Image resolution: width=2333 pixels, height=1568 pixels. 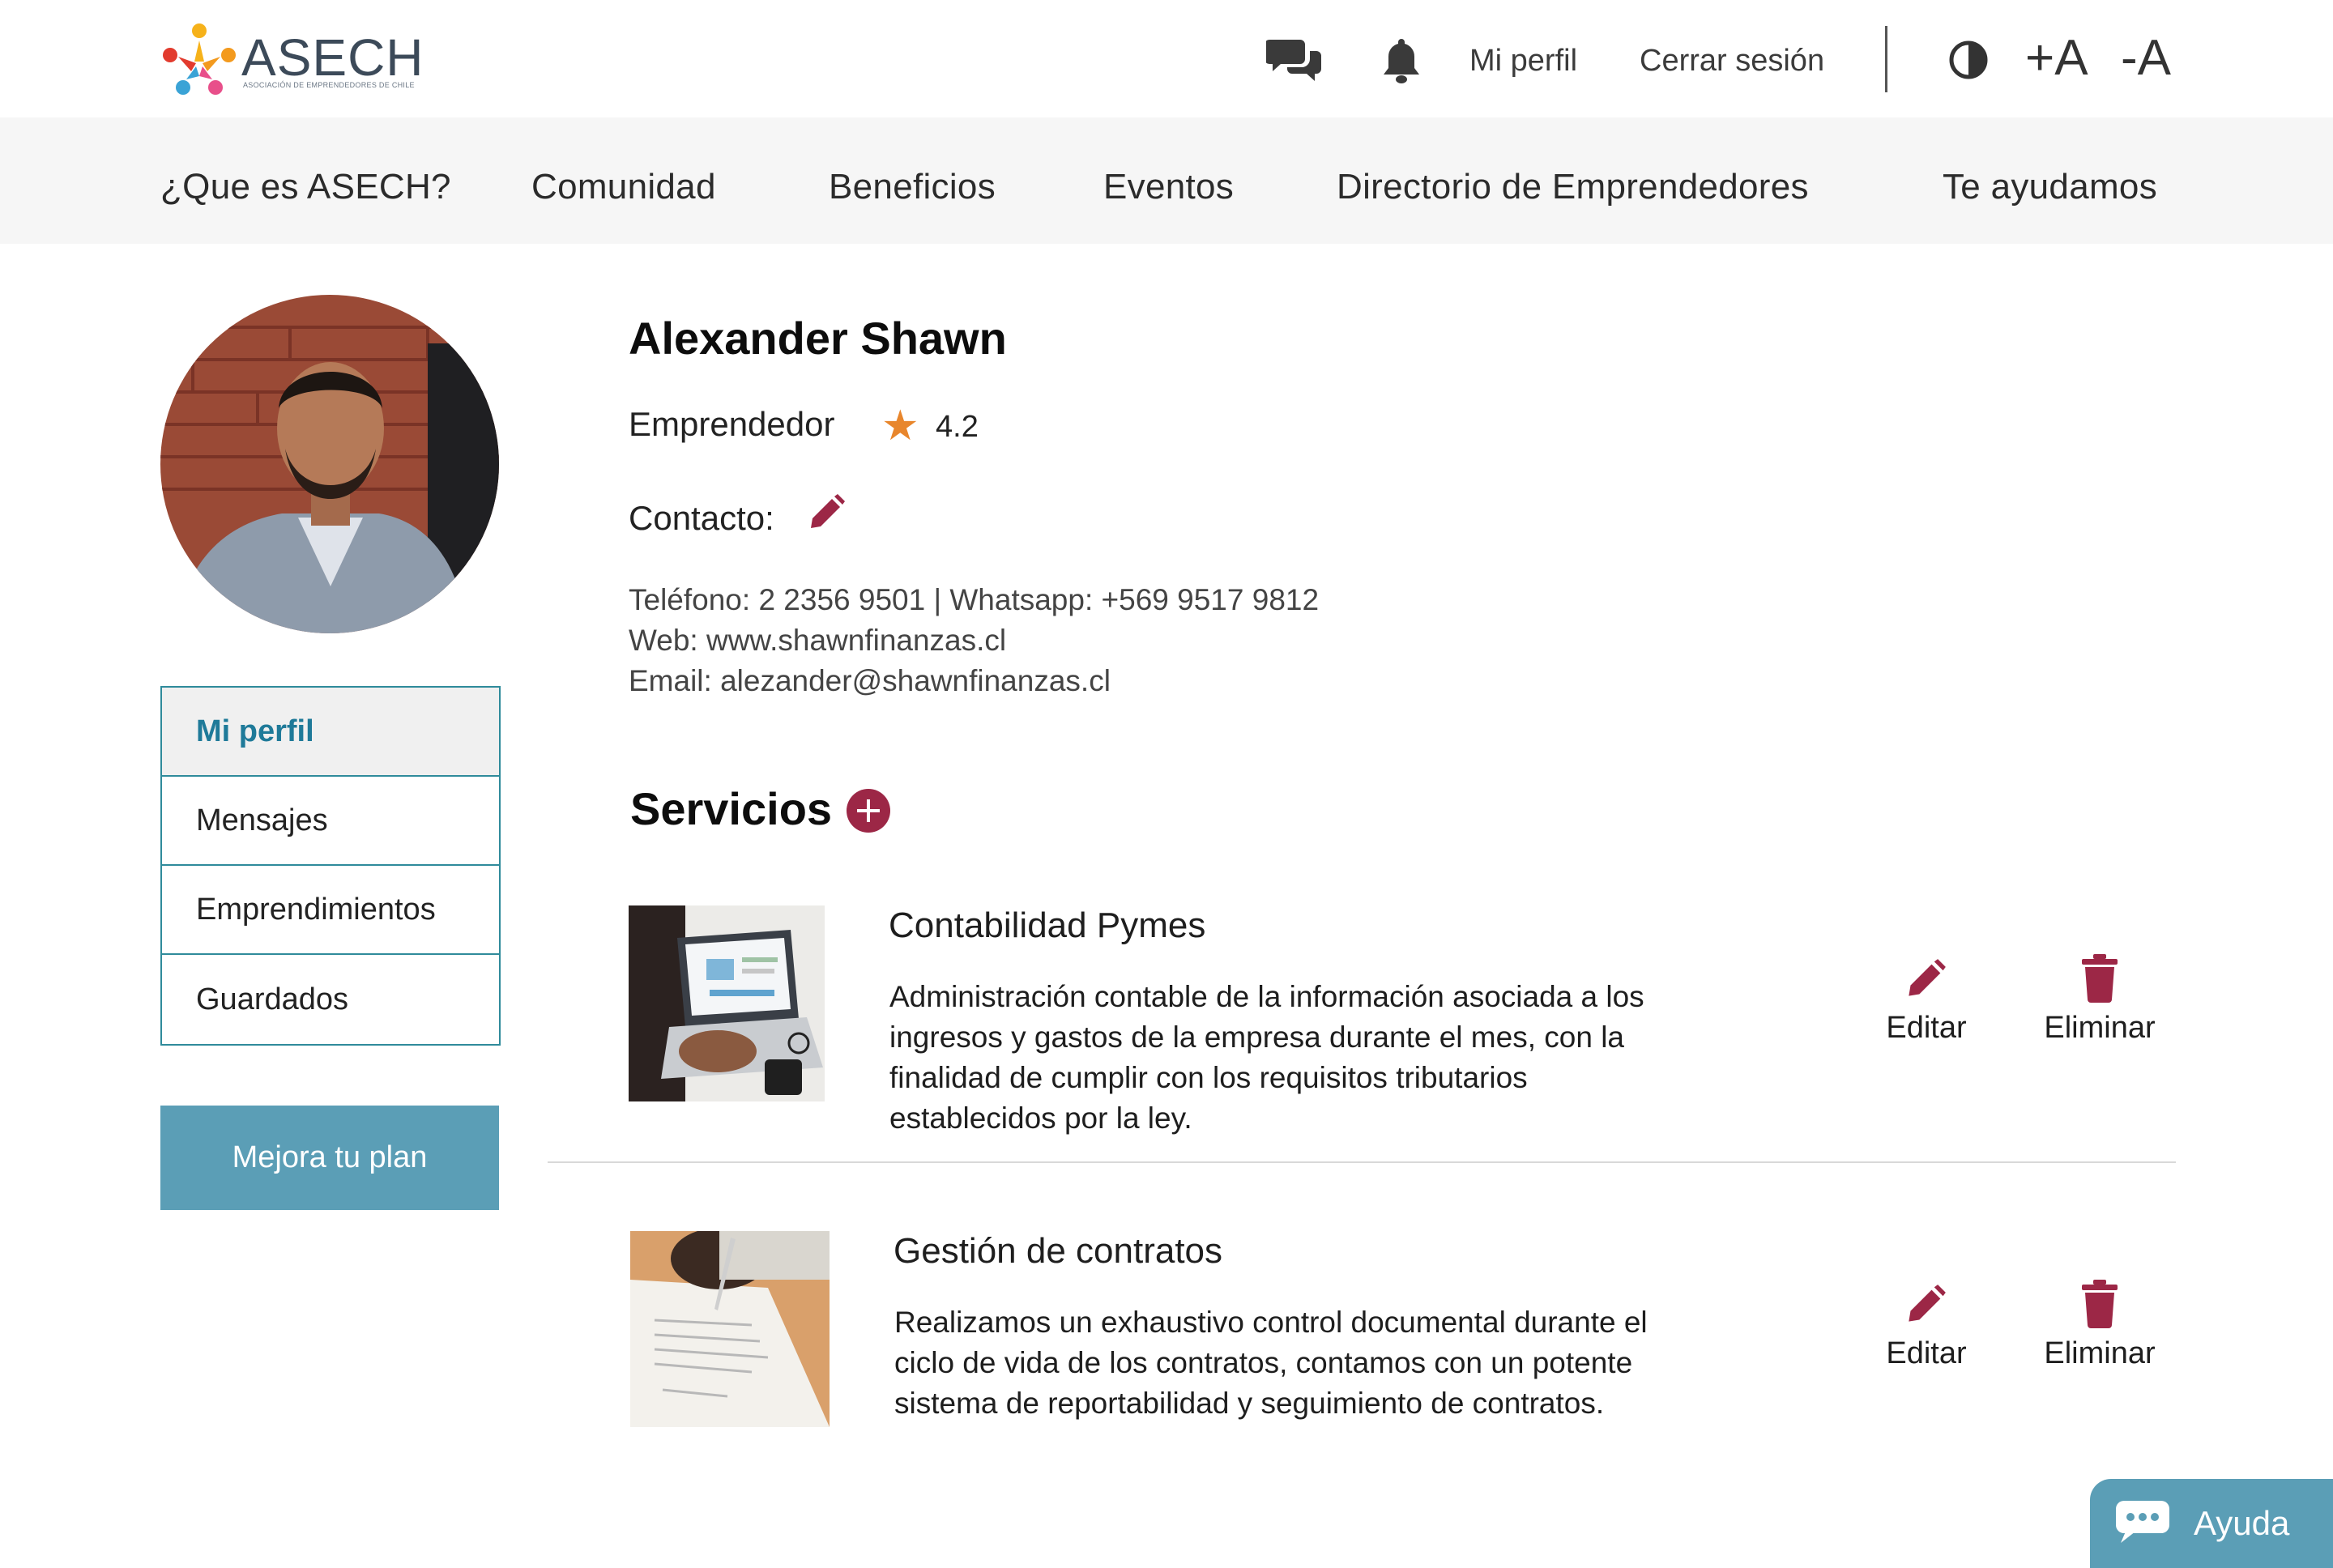 What do you see at coordinates (1294, 60) in the screenshot?
I see `chat-bubbles-icon` at bounding box center [1294, 60].